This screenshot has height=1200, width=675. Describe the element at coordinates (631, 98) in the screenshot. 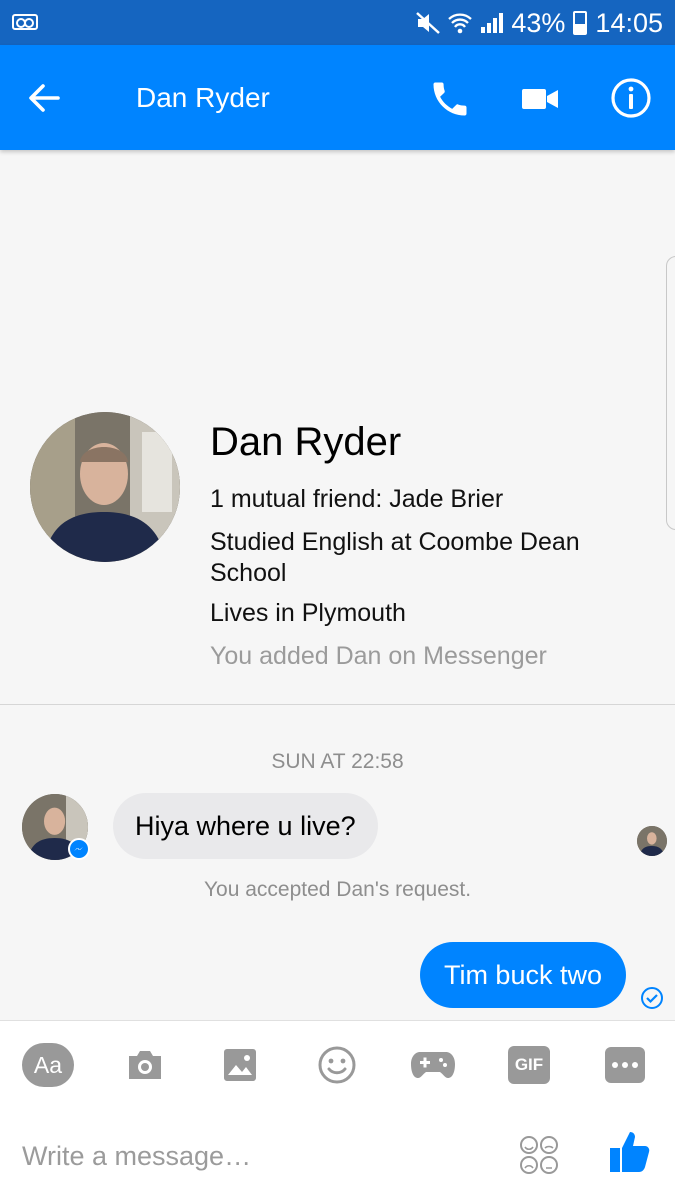

I see `info-icon` at that location.